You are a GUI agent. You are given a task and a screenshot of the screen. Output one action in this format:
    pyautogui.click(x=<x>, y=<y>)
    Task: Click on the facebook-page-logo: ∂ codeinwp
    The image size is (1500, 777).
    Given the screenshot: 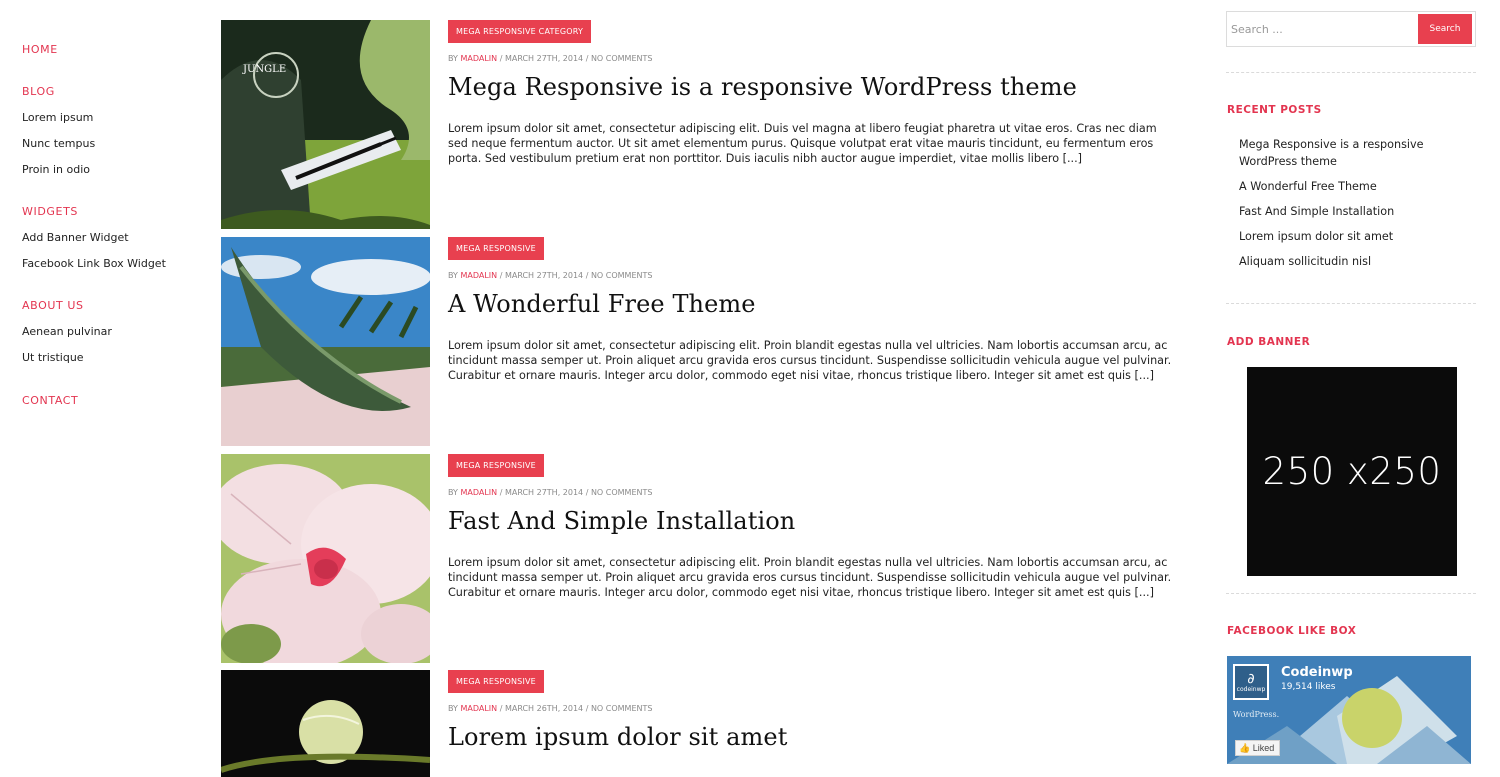 What is the action you would take?
    pyautogui.click(x=1251, y=682)
    